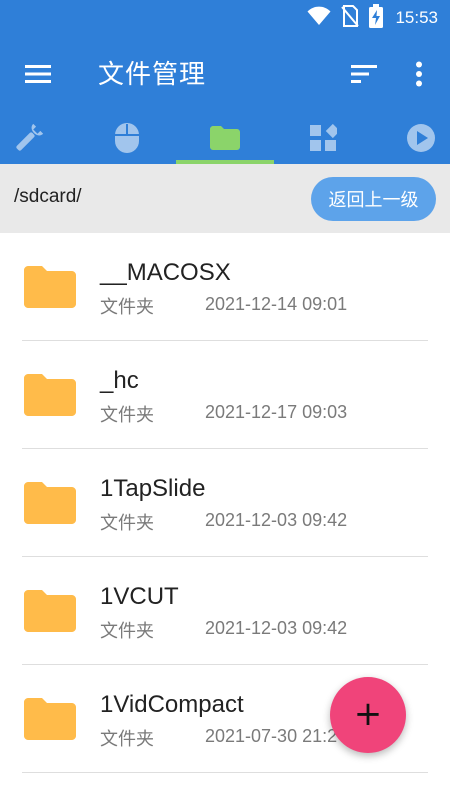 Image resolution: width=450 pixels, height=800 pixels. I want to click on list-item: _hc 文件夹 2021-12-17 09:03, so click(225, 395).